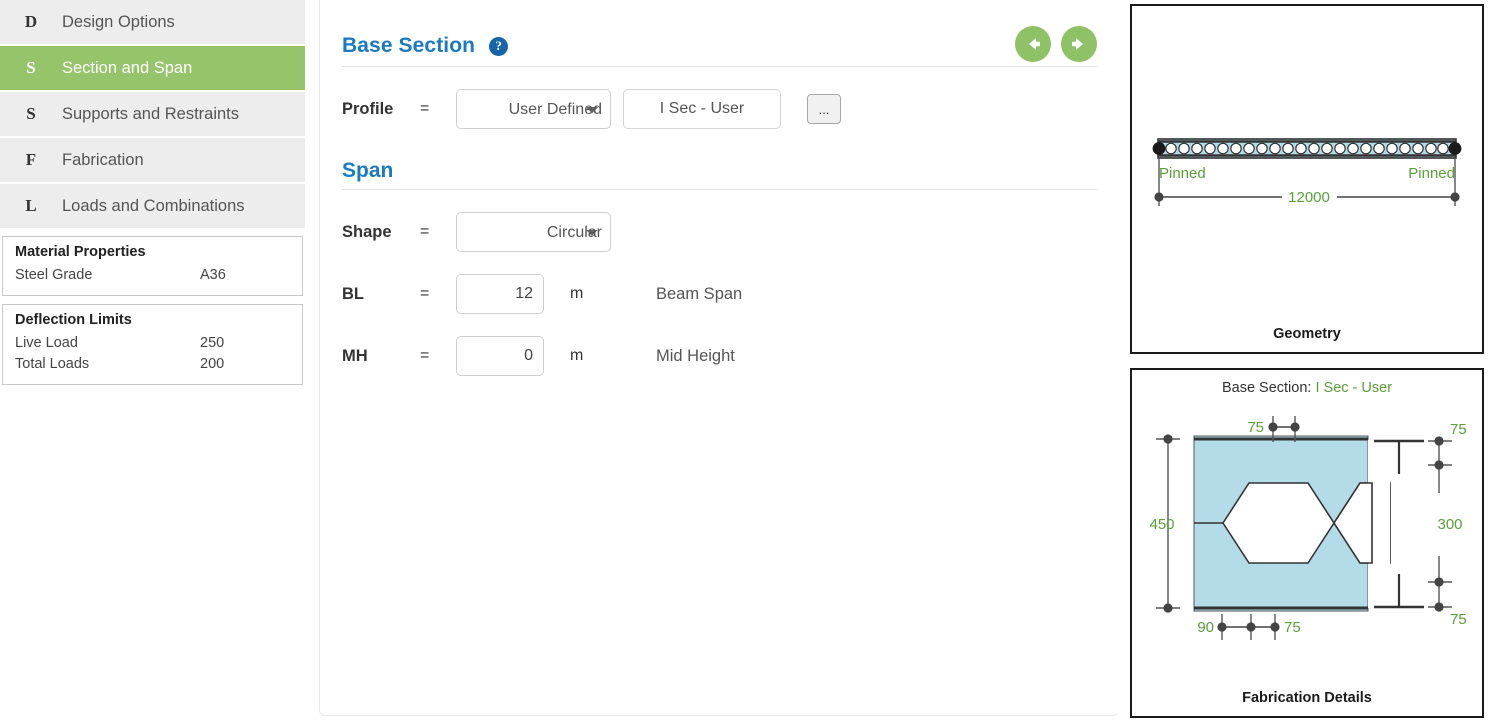  Describe the element at coordinates (1449, 524) in the screenshot. I see `fab-dim-right-mid: 300` at that location.